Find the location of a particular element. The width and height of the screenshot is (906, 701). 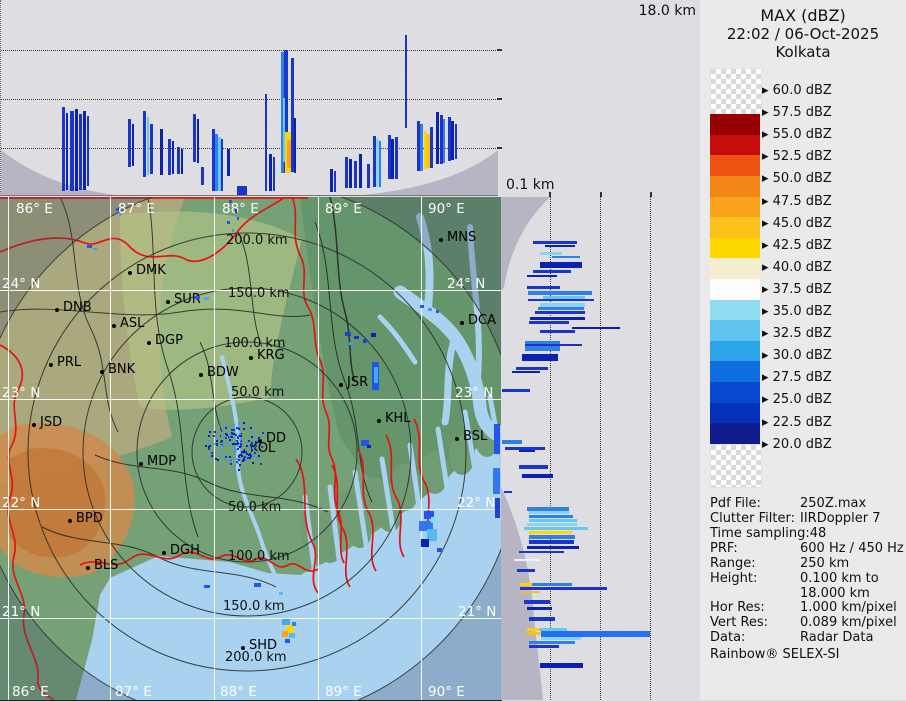

colorbar-label: ▸ 35.0 dBZ is located at coordinates (797, 311).